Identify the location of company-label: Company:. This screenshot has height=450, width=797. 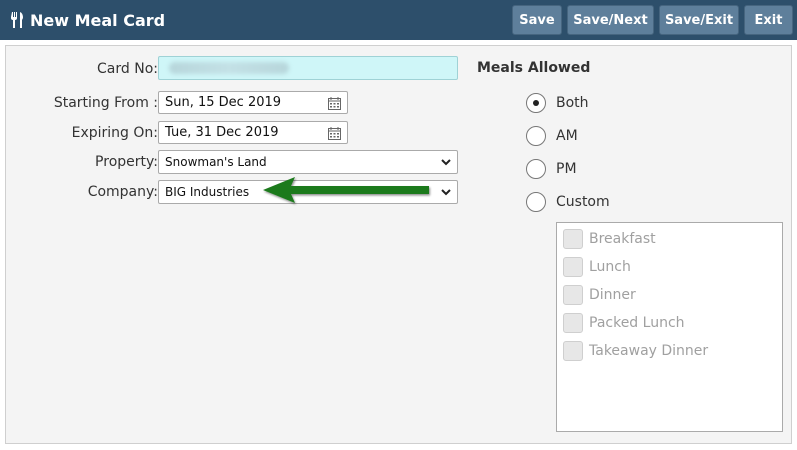
(122, 192).